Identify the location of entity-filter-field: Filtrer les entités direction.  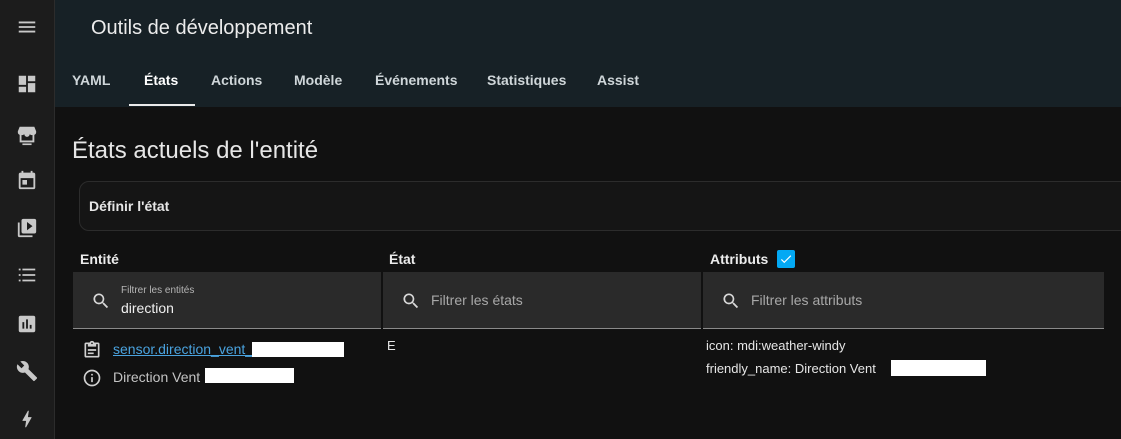
(227, 300).